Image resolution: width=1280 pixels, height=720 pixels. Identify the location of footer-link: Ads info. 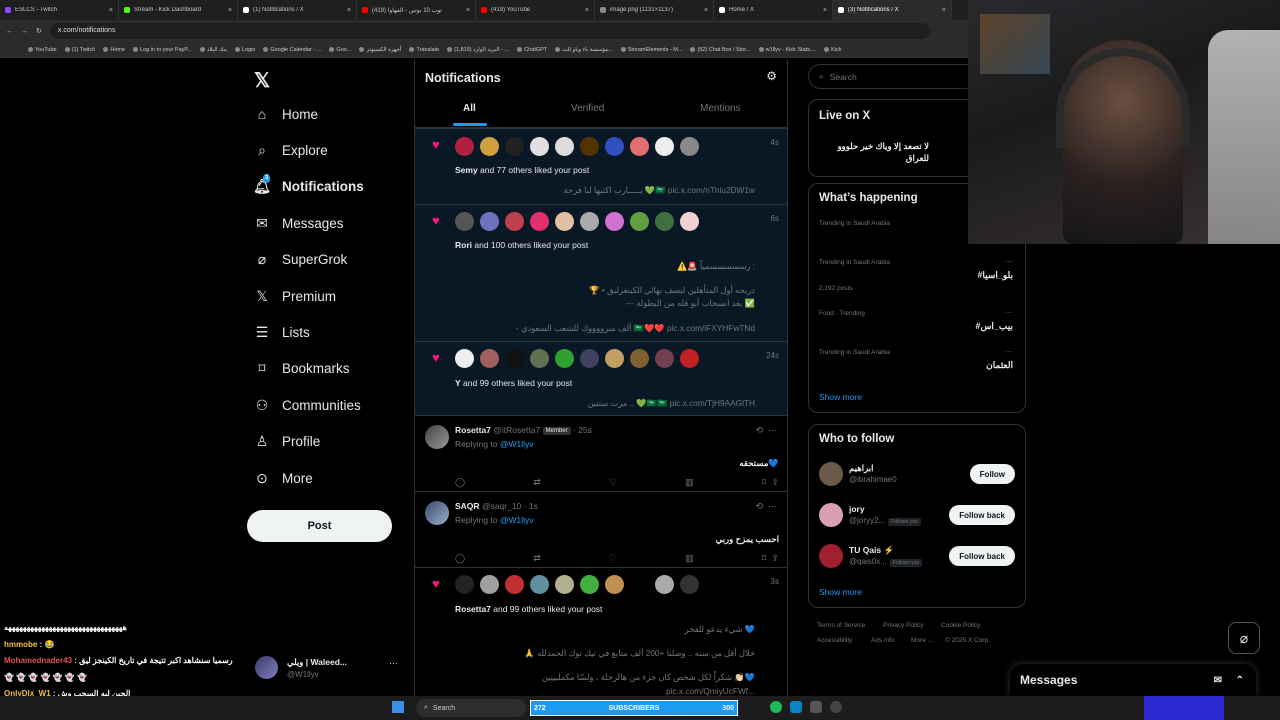
(883, 640).